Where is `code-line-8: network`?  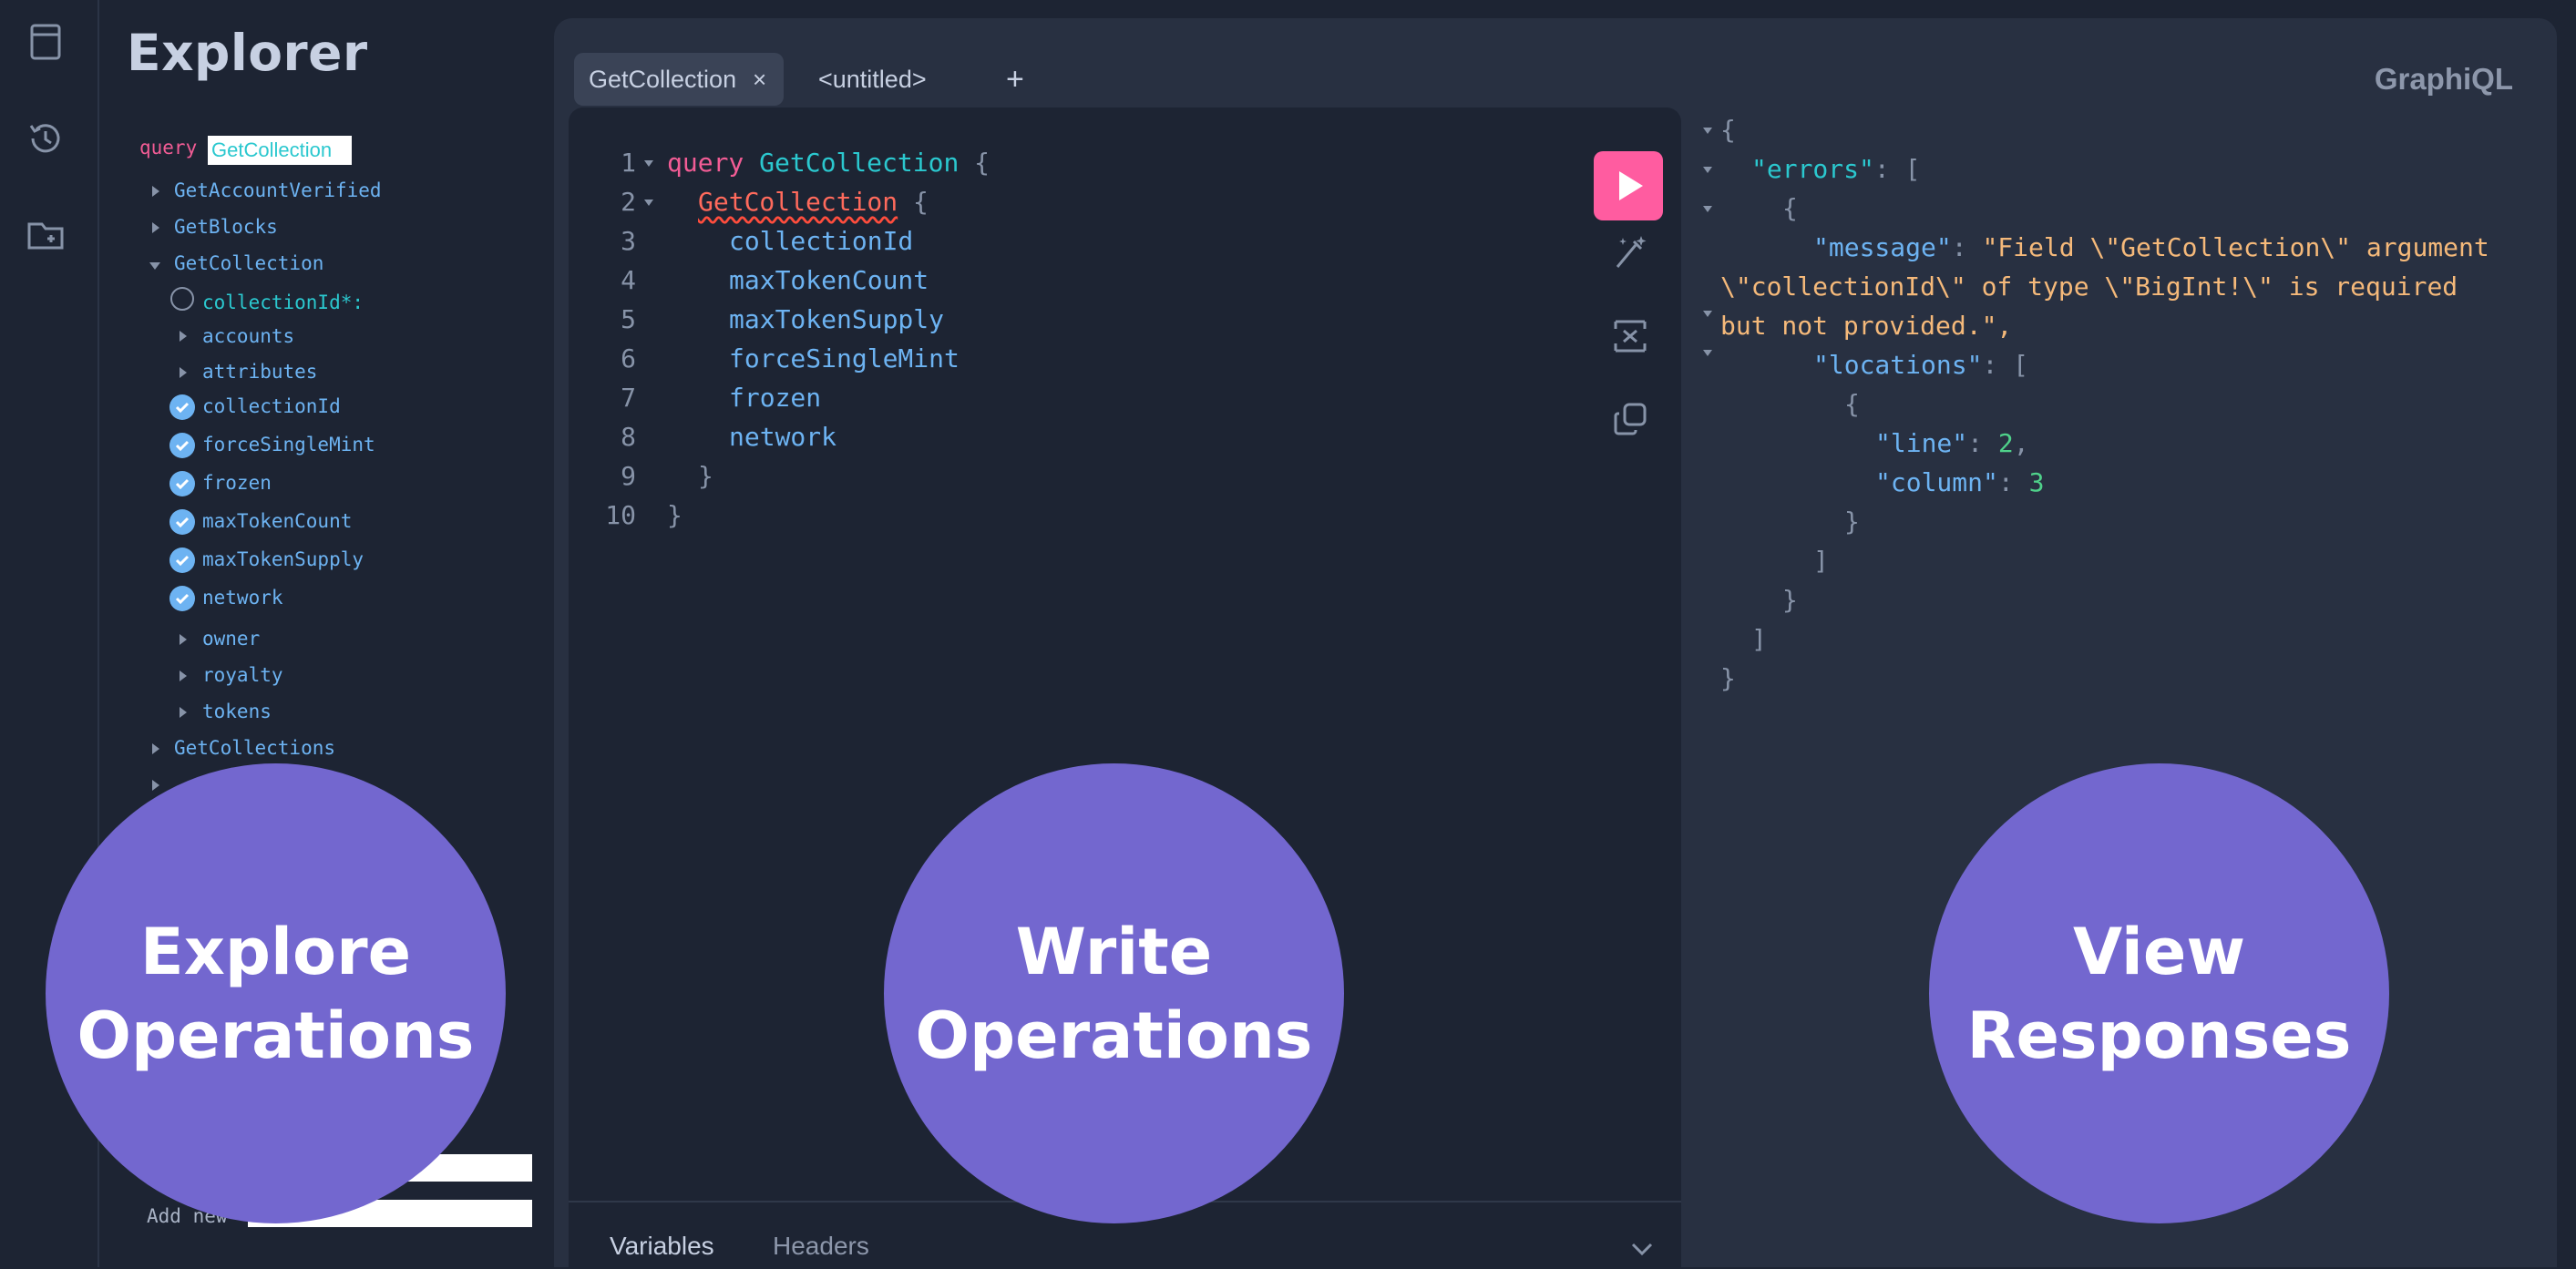 code-line-8: network is located at coordinates (783, 437).